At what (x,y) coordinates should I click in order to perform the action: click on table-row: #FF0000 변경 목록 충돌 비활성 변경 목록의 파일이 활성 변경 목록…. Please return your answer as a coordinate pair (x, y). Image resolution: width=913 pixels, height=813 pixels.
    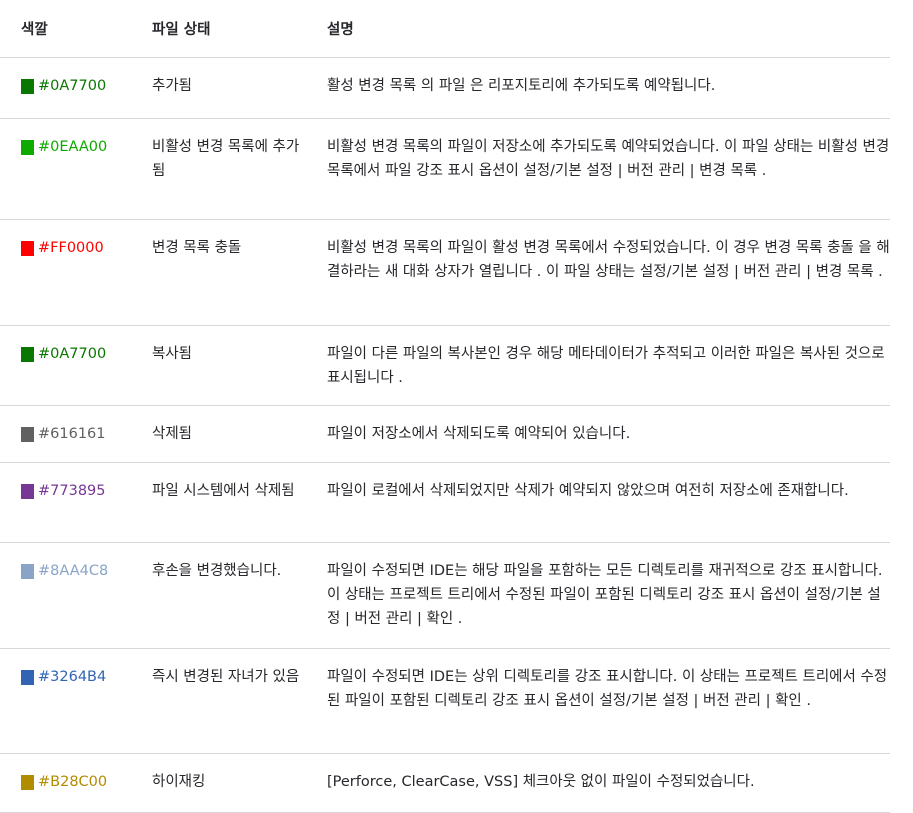
    Looking at the image, I should click on (445, 272).